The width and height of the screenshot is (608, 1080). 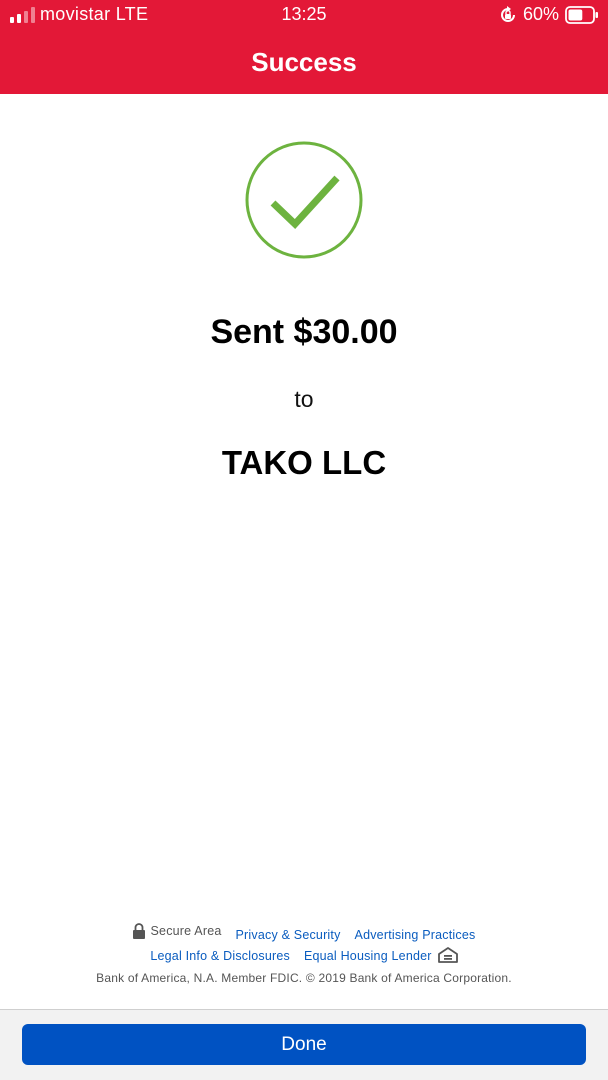 I want to click on rotation-lock-icon, so click(x=508, y=14).